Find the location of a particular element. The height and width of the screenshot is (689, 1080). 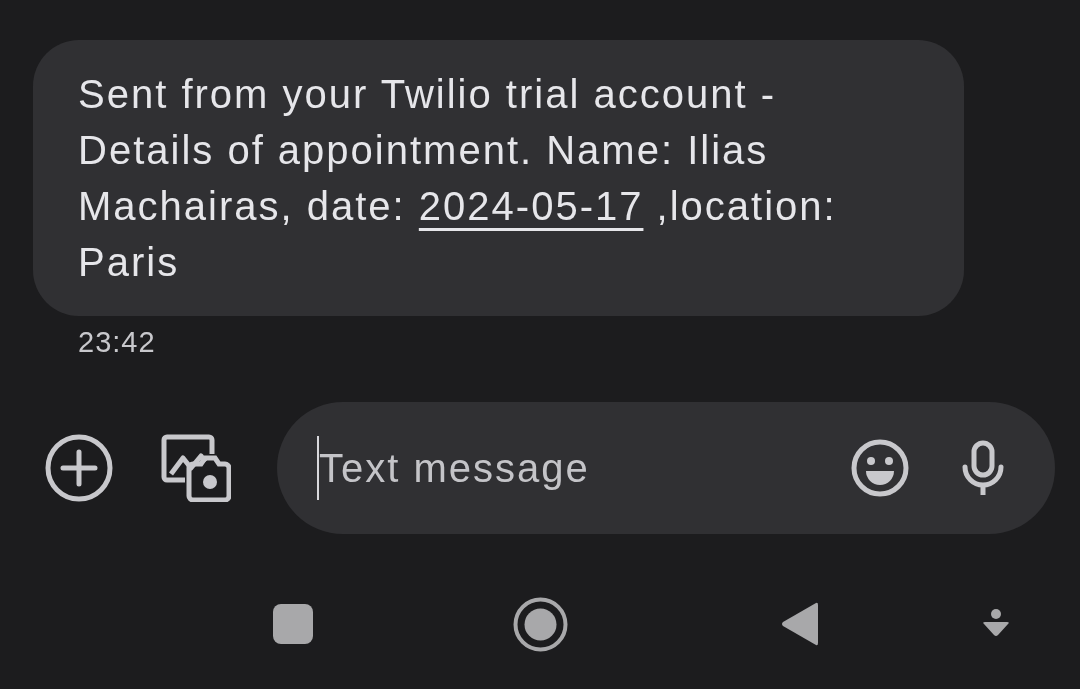

keyboard-hide-button is located at coordinates (996, 624).